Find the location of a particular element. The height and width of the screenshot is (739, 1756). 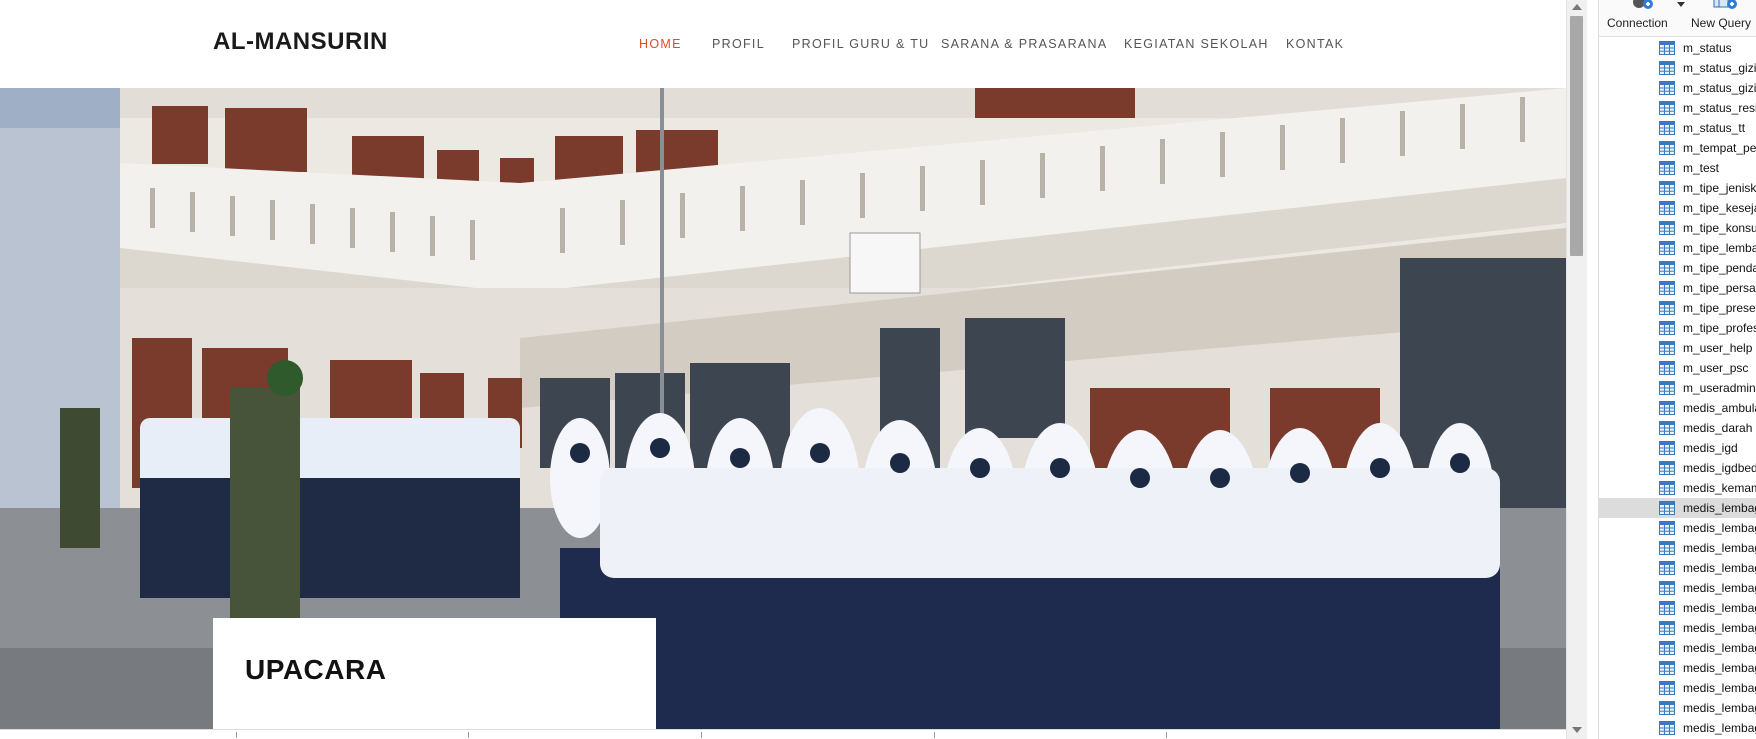

table-row: medis_ambula is located at coordinates (1677, 408).